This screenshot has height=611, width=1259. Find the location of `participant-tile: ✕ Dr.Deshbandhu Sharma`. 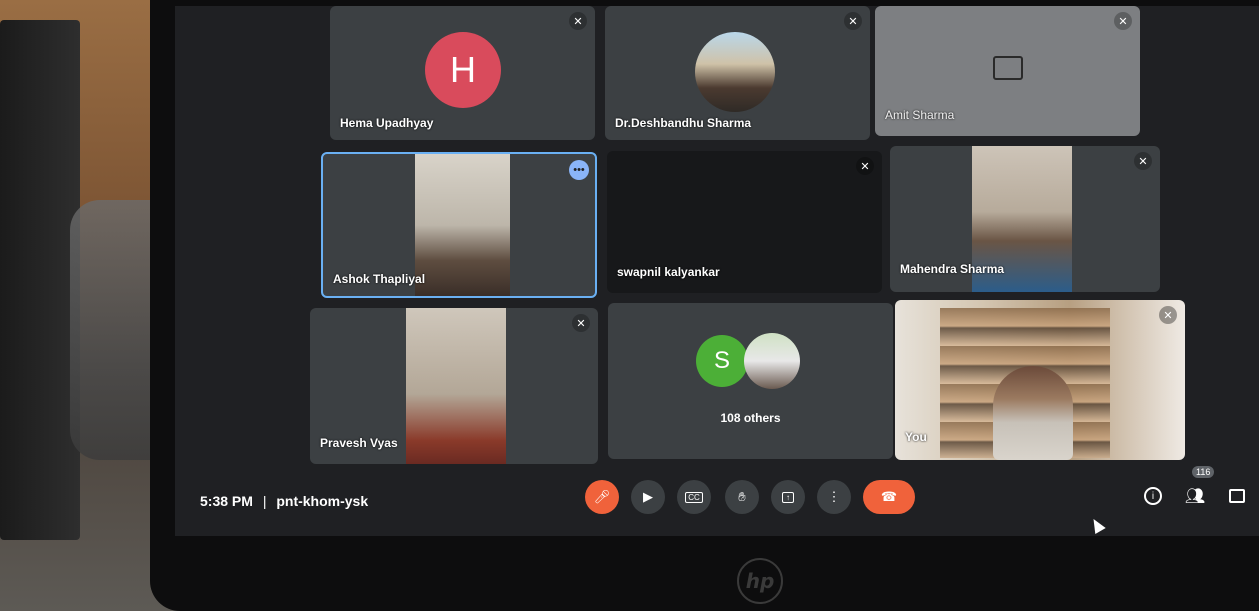

participant-tile: ✕ Dr.Deshbandhu Sharma is located at coordinates (737, 73).